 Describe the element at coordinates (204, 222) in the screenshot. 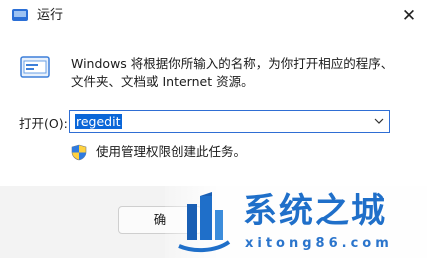

I see `site-logo-icon` at that location.